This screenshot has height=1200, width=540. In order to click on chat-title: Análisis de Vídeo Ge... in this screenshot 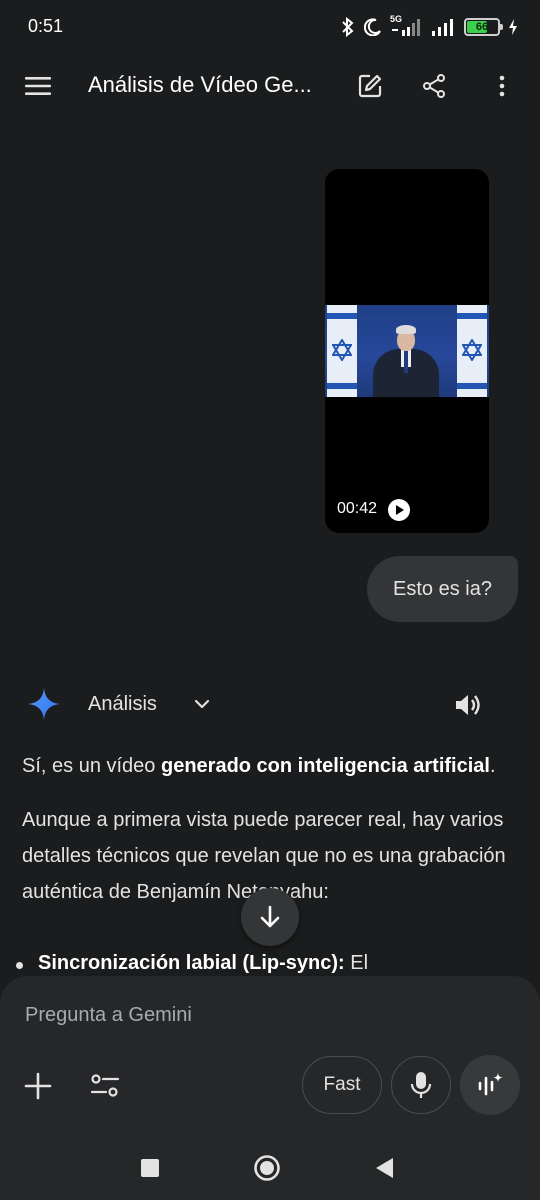, I will do `click(200, 85)`.